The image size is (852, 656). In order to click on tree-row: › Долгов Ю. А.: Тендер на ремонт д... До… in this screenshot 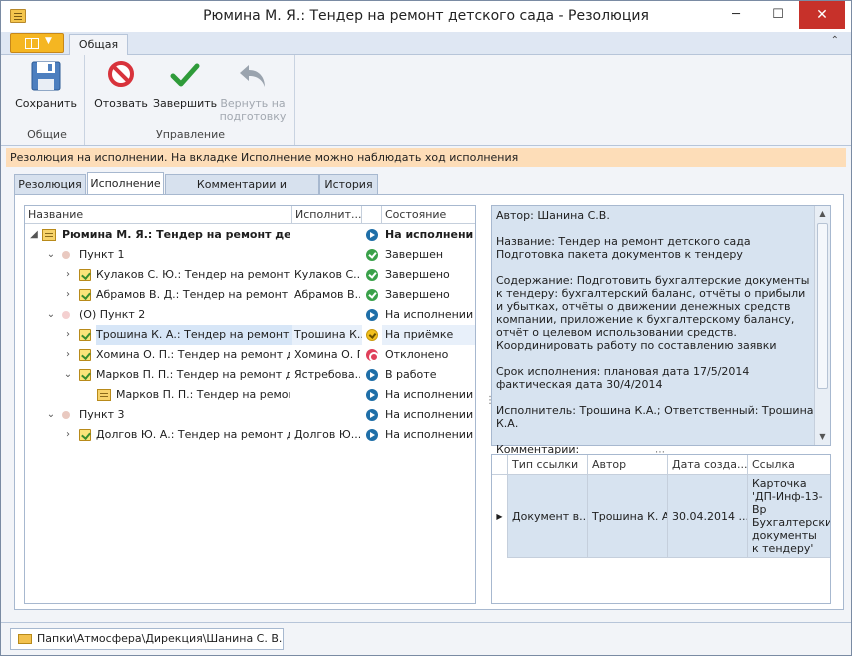, I will do `click(250, 435)`.